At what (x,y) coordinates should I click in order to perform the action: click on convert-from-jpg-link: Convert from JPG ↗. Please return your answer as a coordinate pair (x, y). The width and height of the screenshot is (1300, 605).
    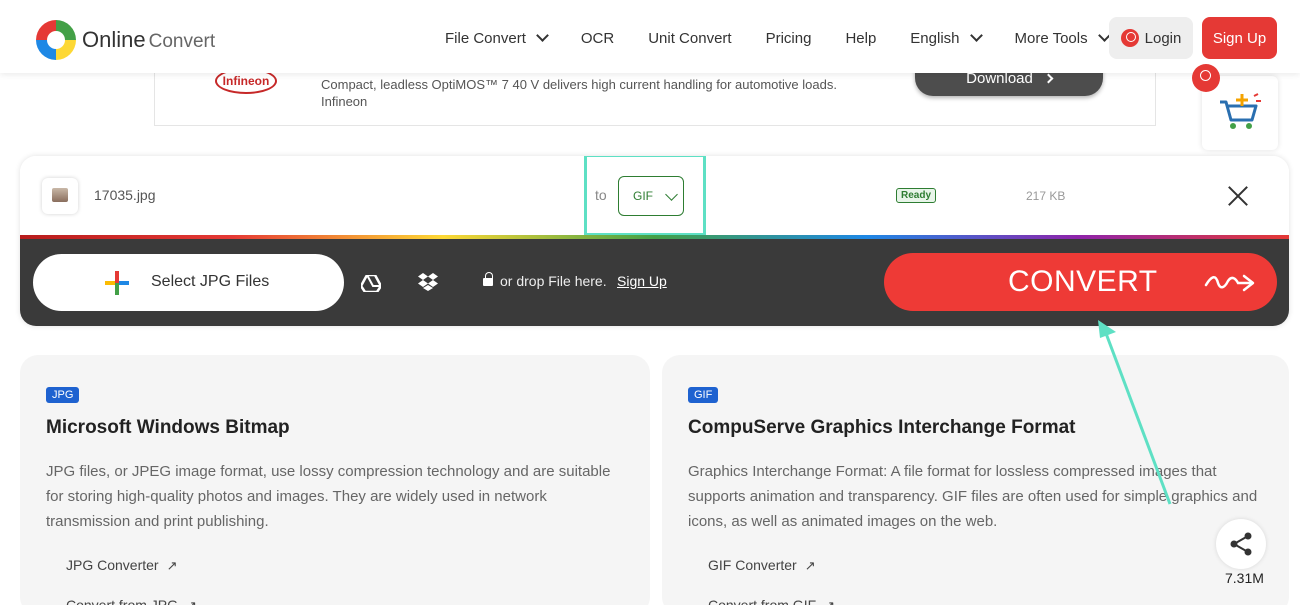
    Looking at the image, I should click on (131, 601).